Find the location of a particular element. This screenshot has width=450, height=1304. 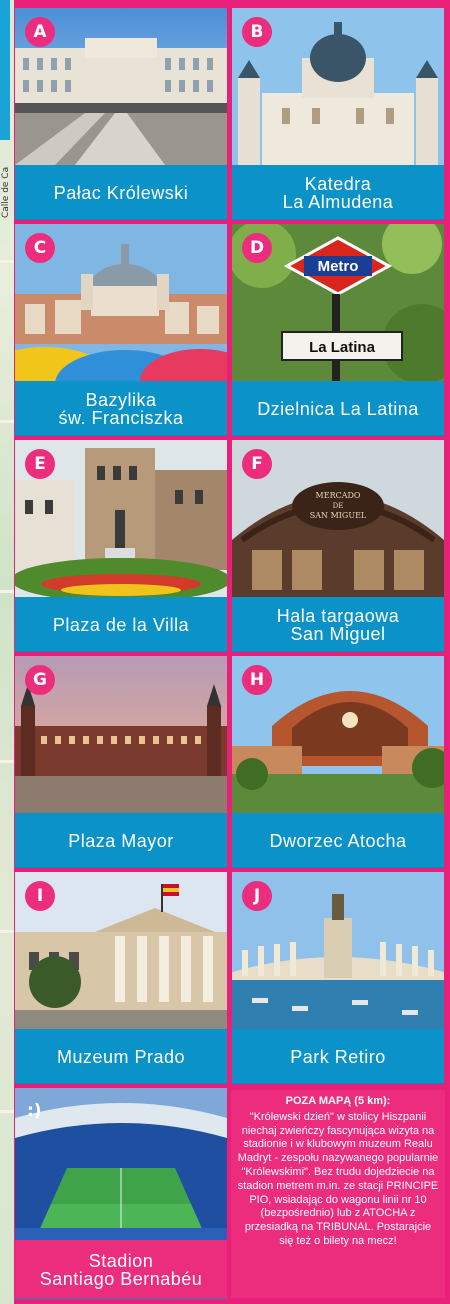

tile-label: Plaza Mayor is located at coordinates (121, 840).